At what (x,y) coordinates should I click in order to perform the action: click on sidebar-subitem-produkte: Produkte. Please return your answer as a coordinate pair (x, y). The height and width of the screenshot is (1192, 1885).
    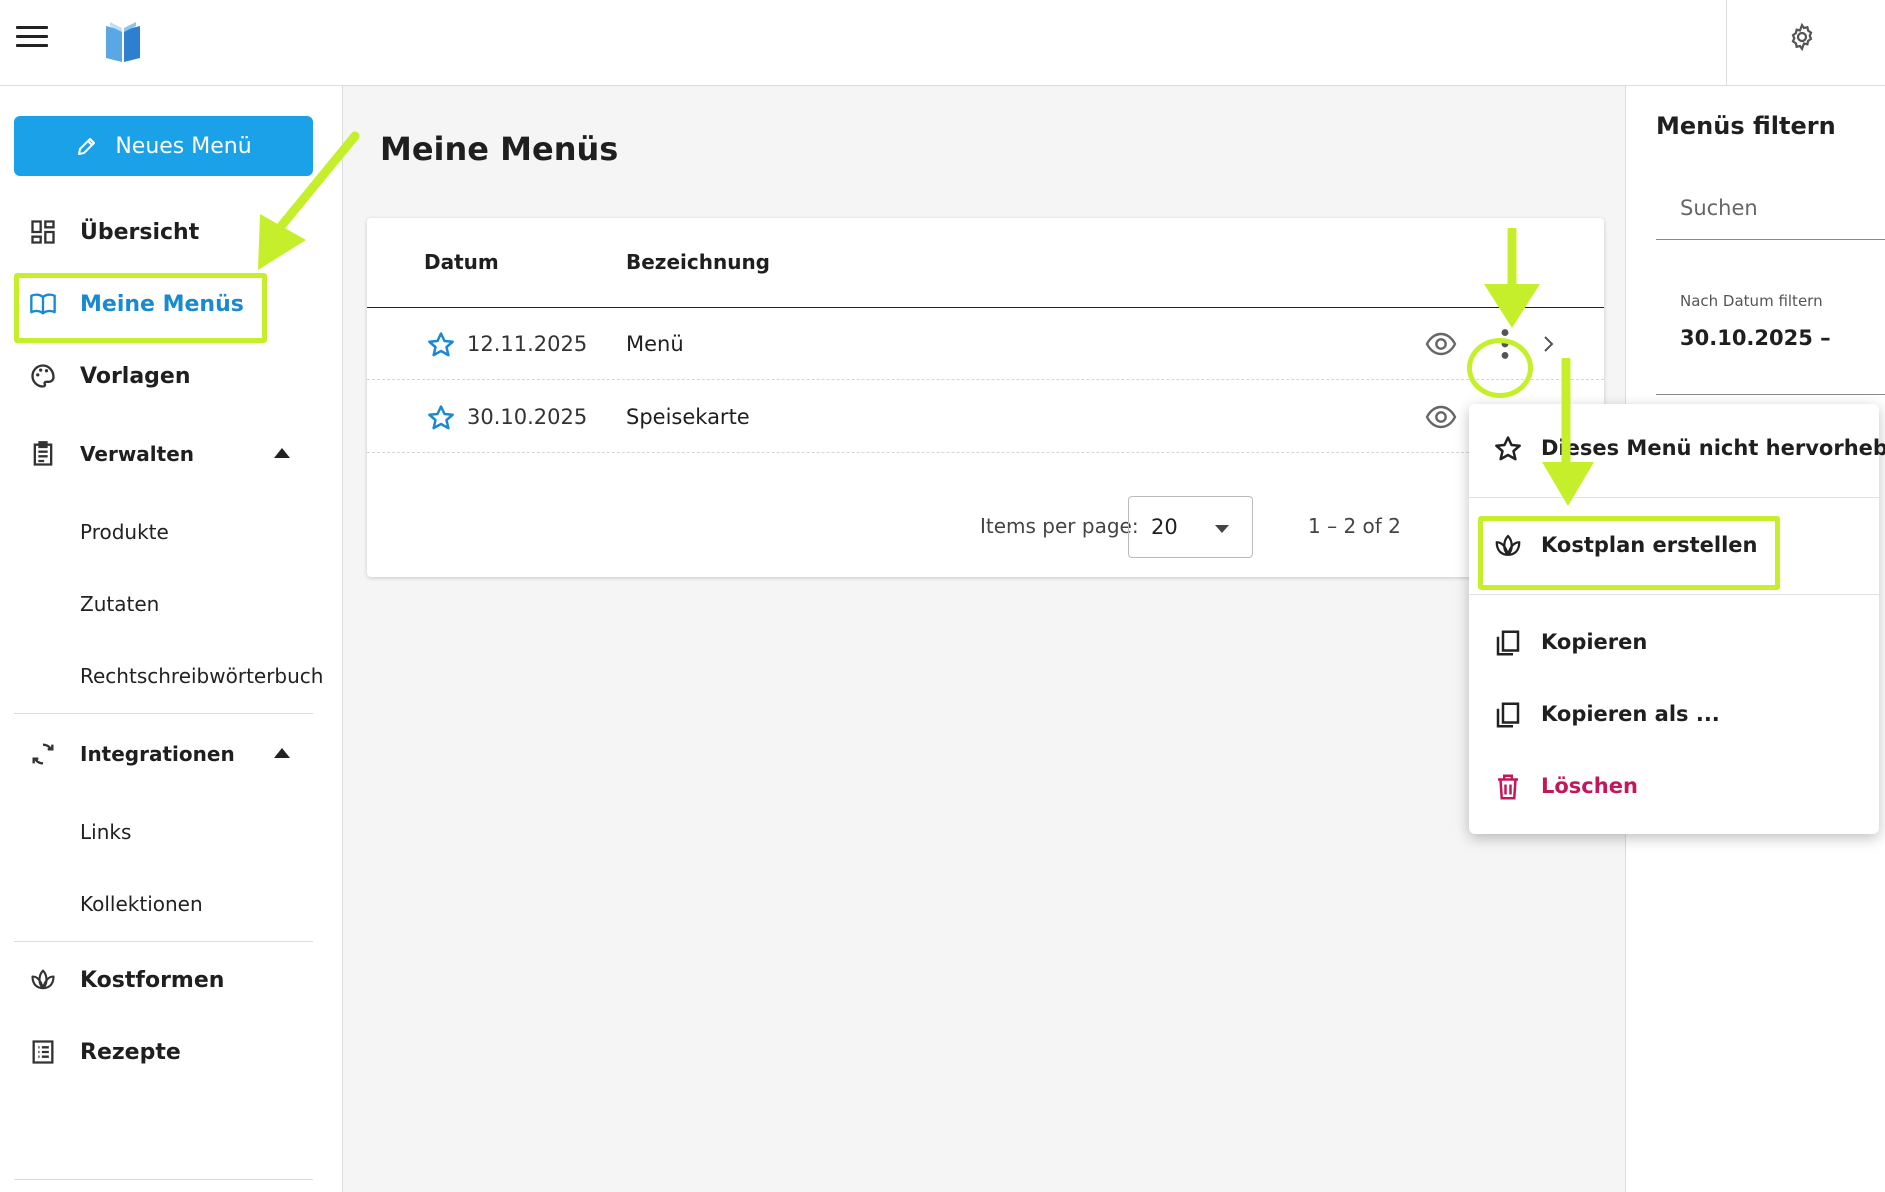
    Looking at the image, I should click on (124, 532).